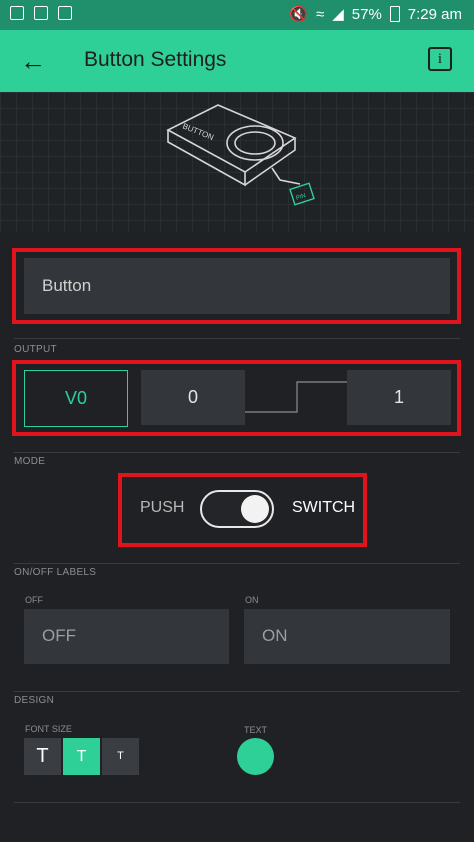  Describe the element at coordinates (59, 635) in the screenshot. I see `off-label-value: OFF` at that location.